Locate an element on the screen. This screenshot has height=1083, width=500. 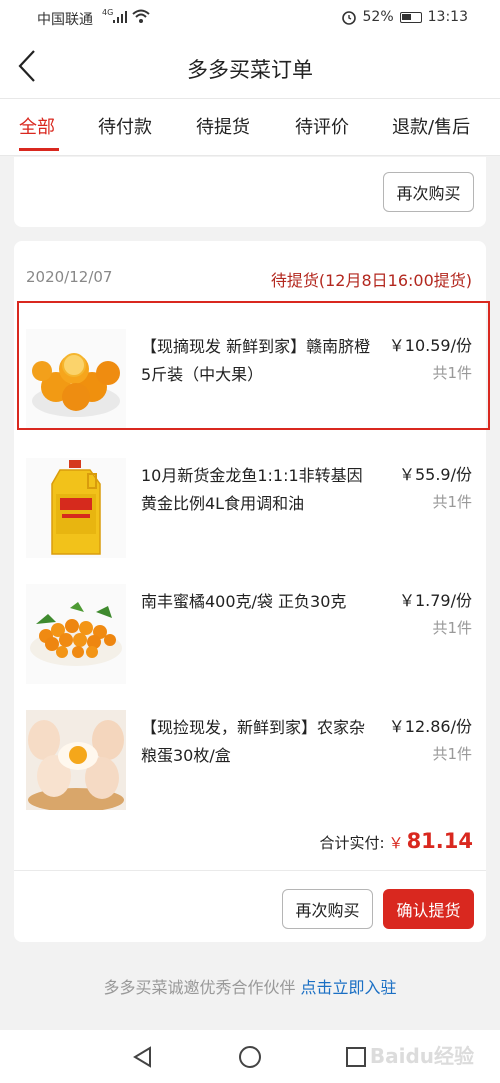
order-tabs: 全部 待付款 待提货 待评价 退款/售后 is located at coordinates (250, 127).